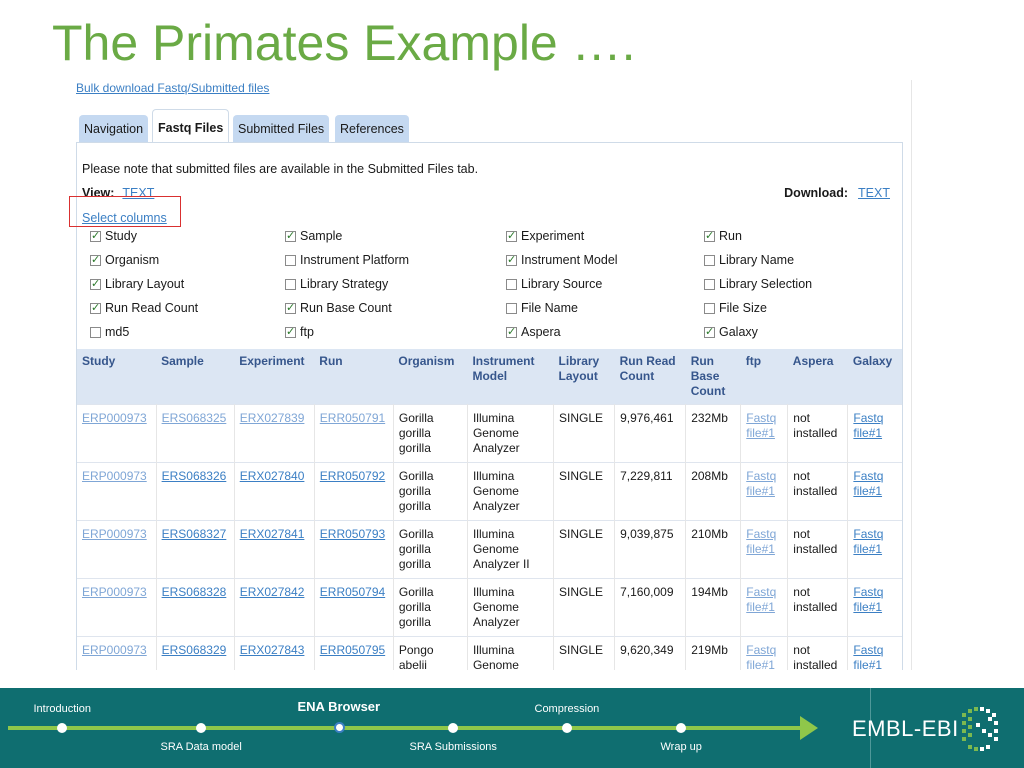 This screenshot has height=768, width=1024. Describe the element at coordinates (191, 125) in the screenshot. I see `tab-fastq-files: Fastq Files` at that location.